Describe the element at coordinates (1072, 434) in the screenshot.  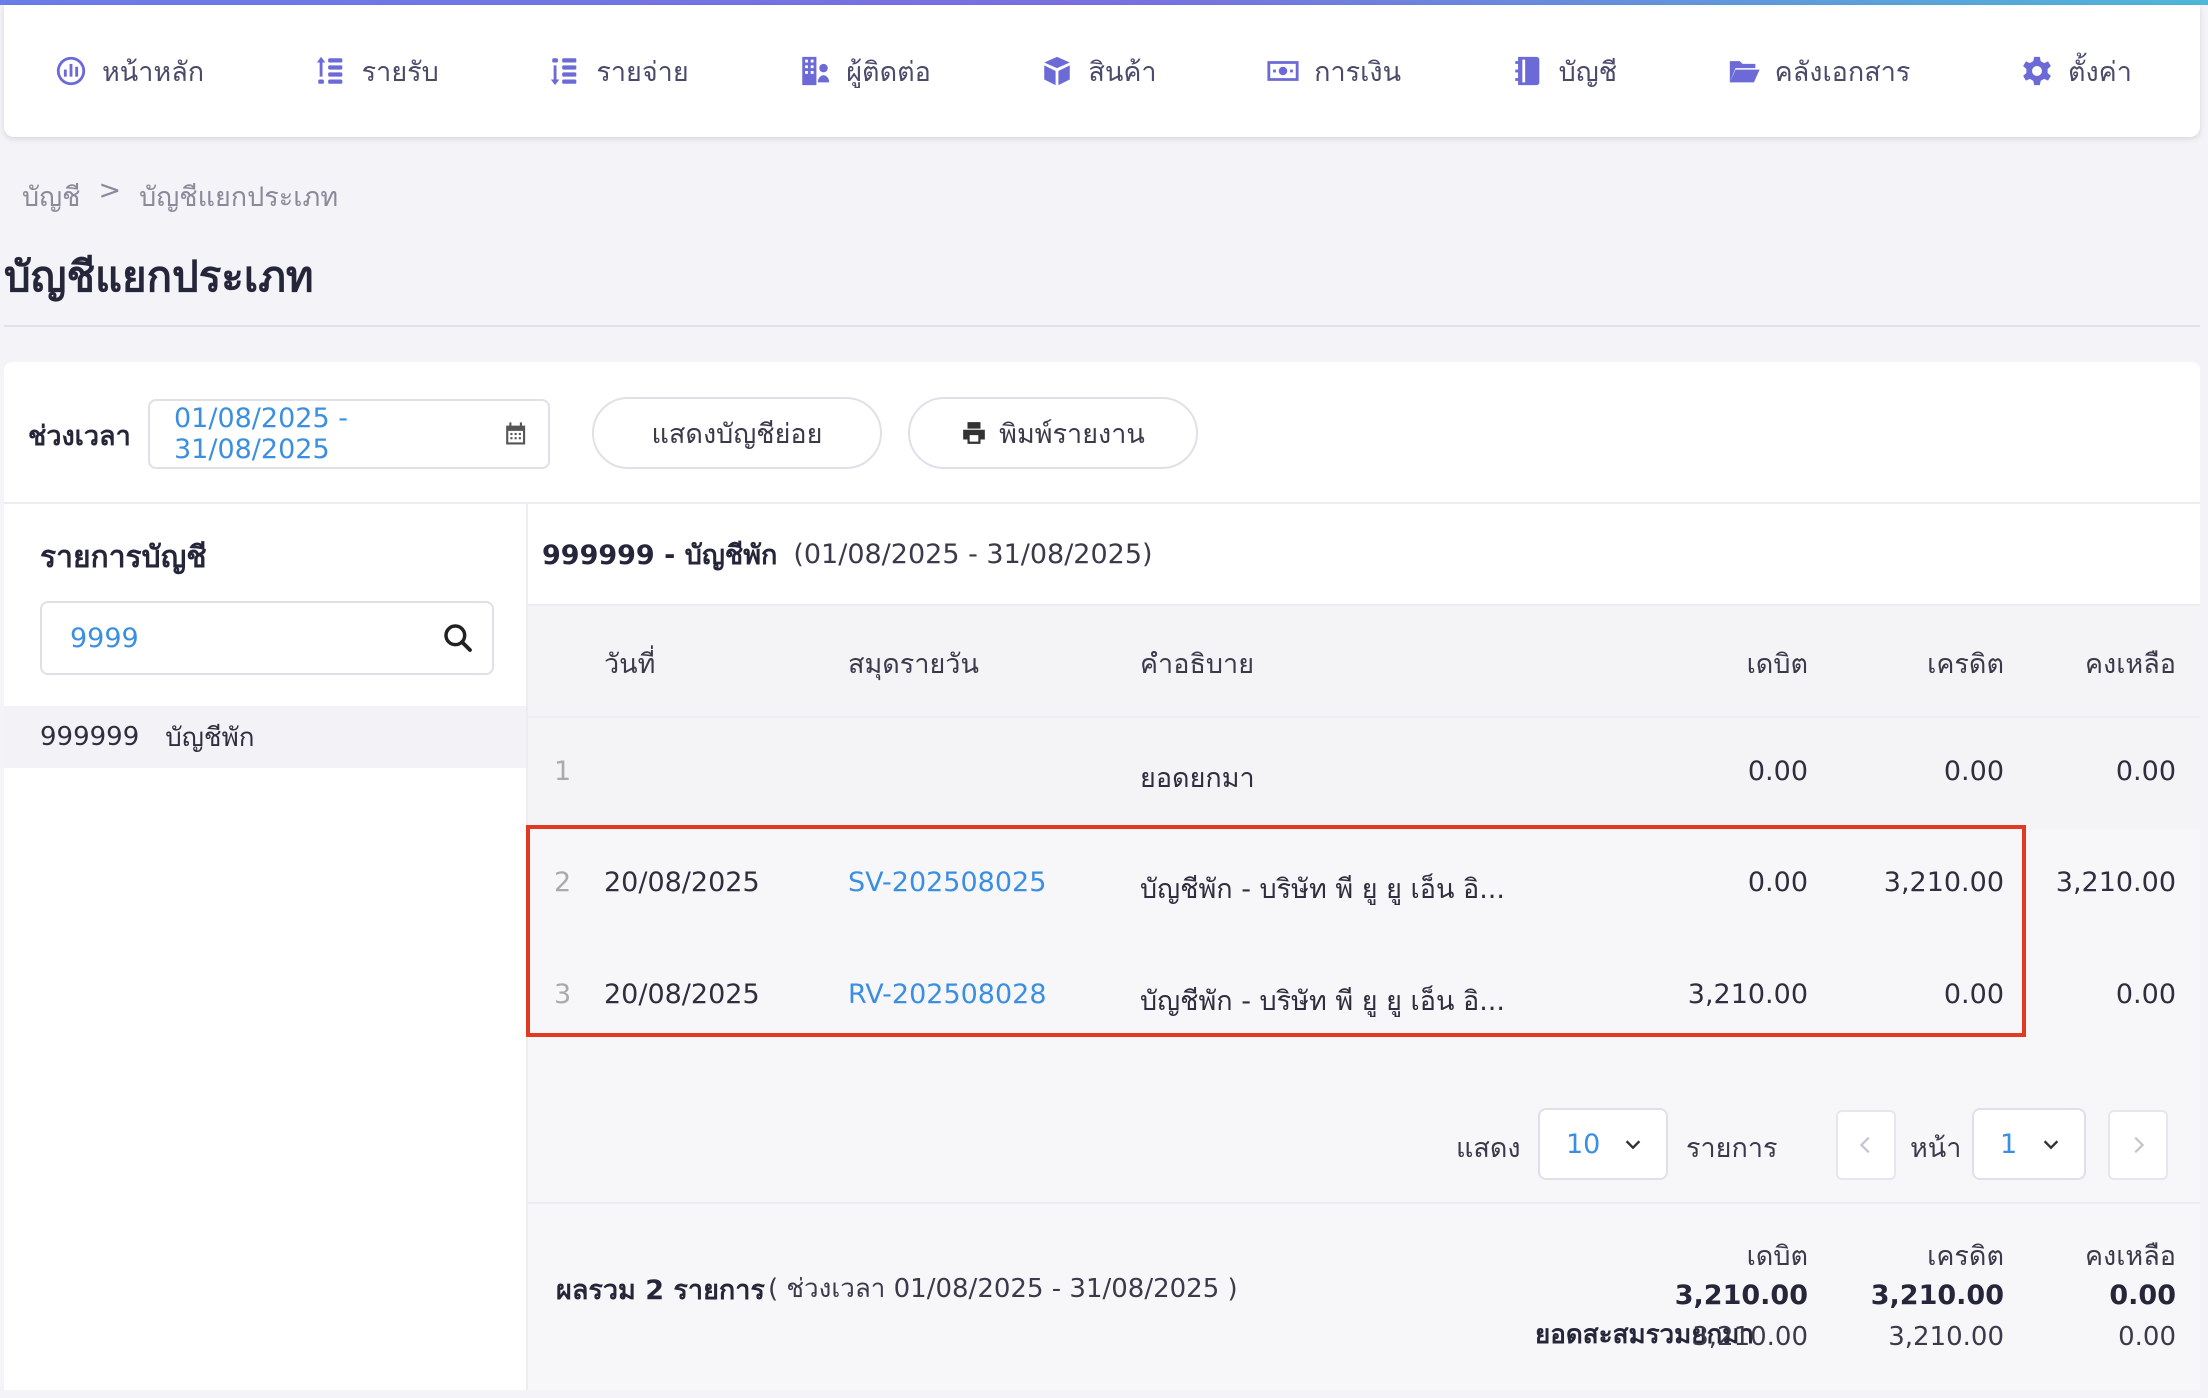
I see `print-report-label: พิมพ์รายงาน` at that location.